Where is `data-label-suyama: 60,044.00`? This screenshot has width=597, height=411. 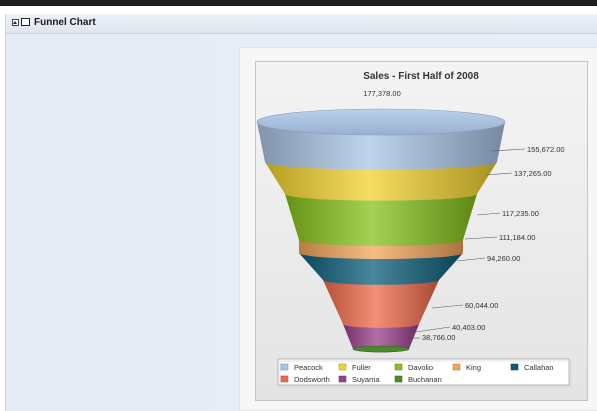
data-label-suyama: 60,044.00 is located at coordinates (481, 305).